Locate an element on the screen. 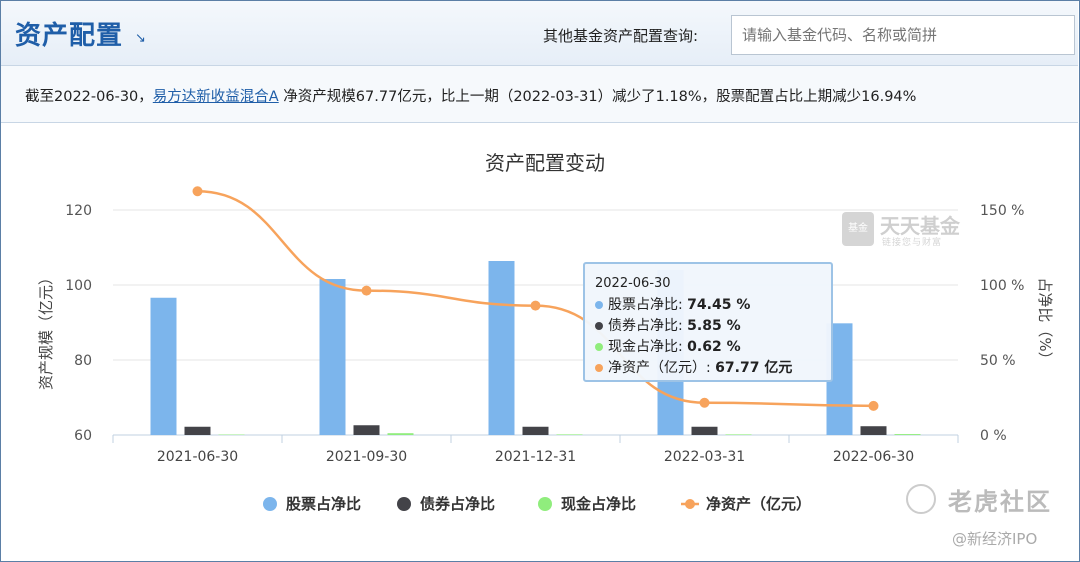  x-tick-label: 2022-06-30 is located at coordinates (873, 457).